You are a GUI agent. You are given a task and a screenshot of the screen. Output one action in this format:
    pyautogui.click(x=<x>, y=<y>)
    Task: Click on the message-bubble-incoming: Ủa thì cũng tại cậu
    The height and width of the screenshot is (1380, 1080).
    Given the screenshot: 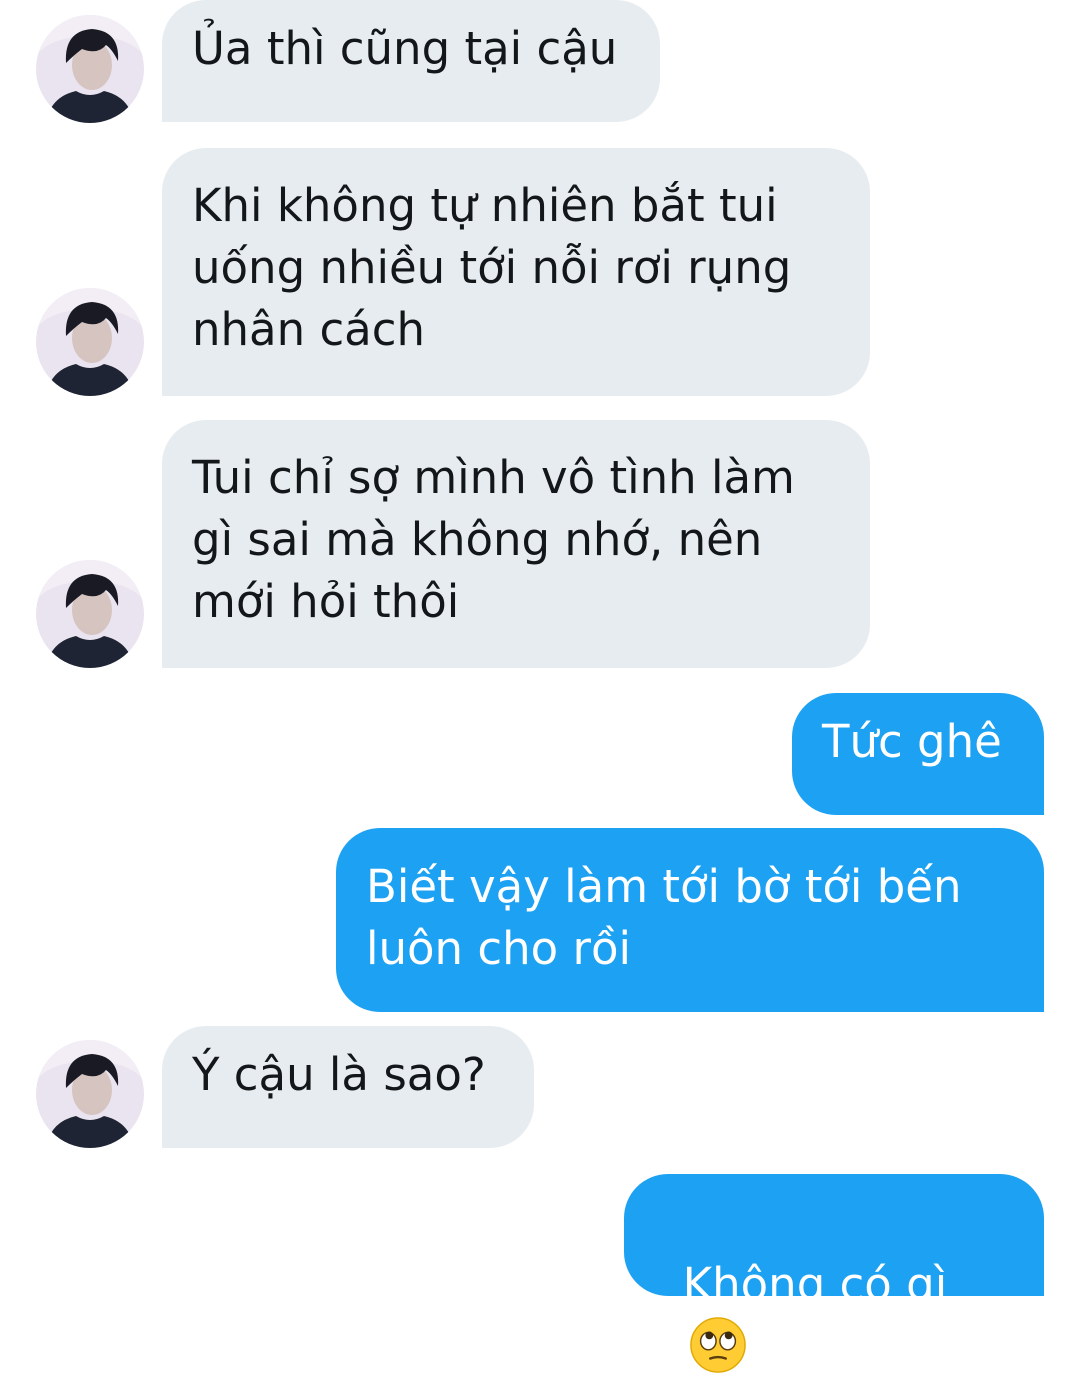 What is the action you would take?
    pyautogui.click(x=411, y=61)
    